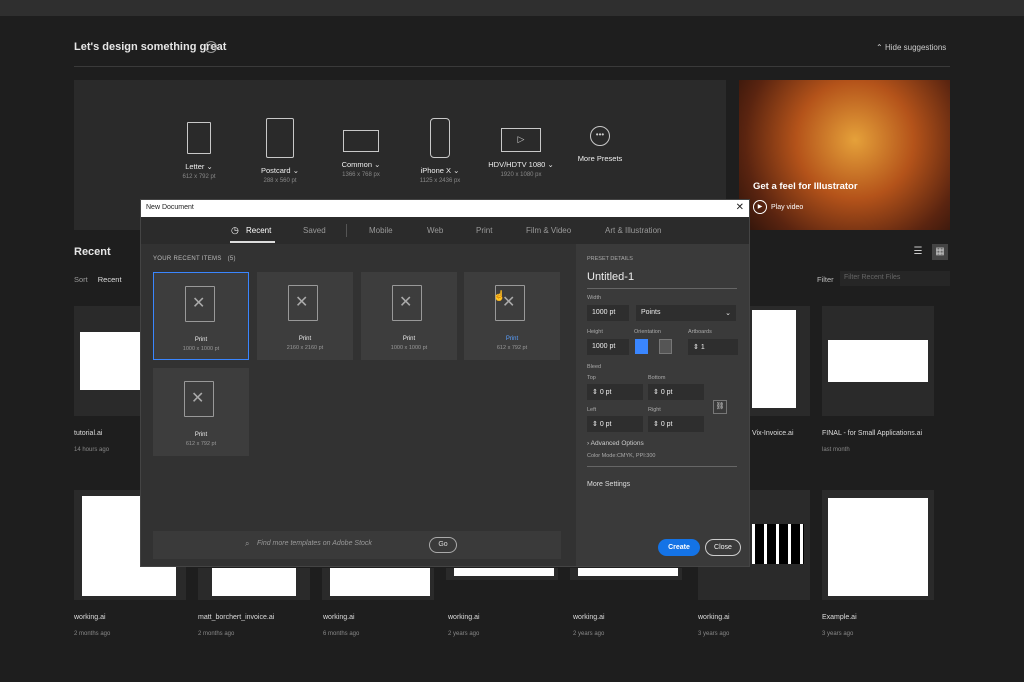 The image size is (1024, 682). Describe the element at coordinates (676, 392) in the screenshot. I see `bleed-bottom-field: ⇕ 0 pt` at that location.